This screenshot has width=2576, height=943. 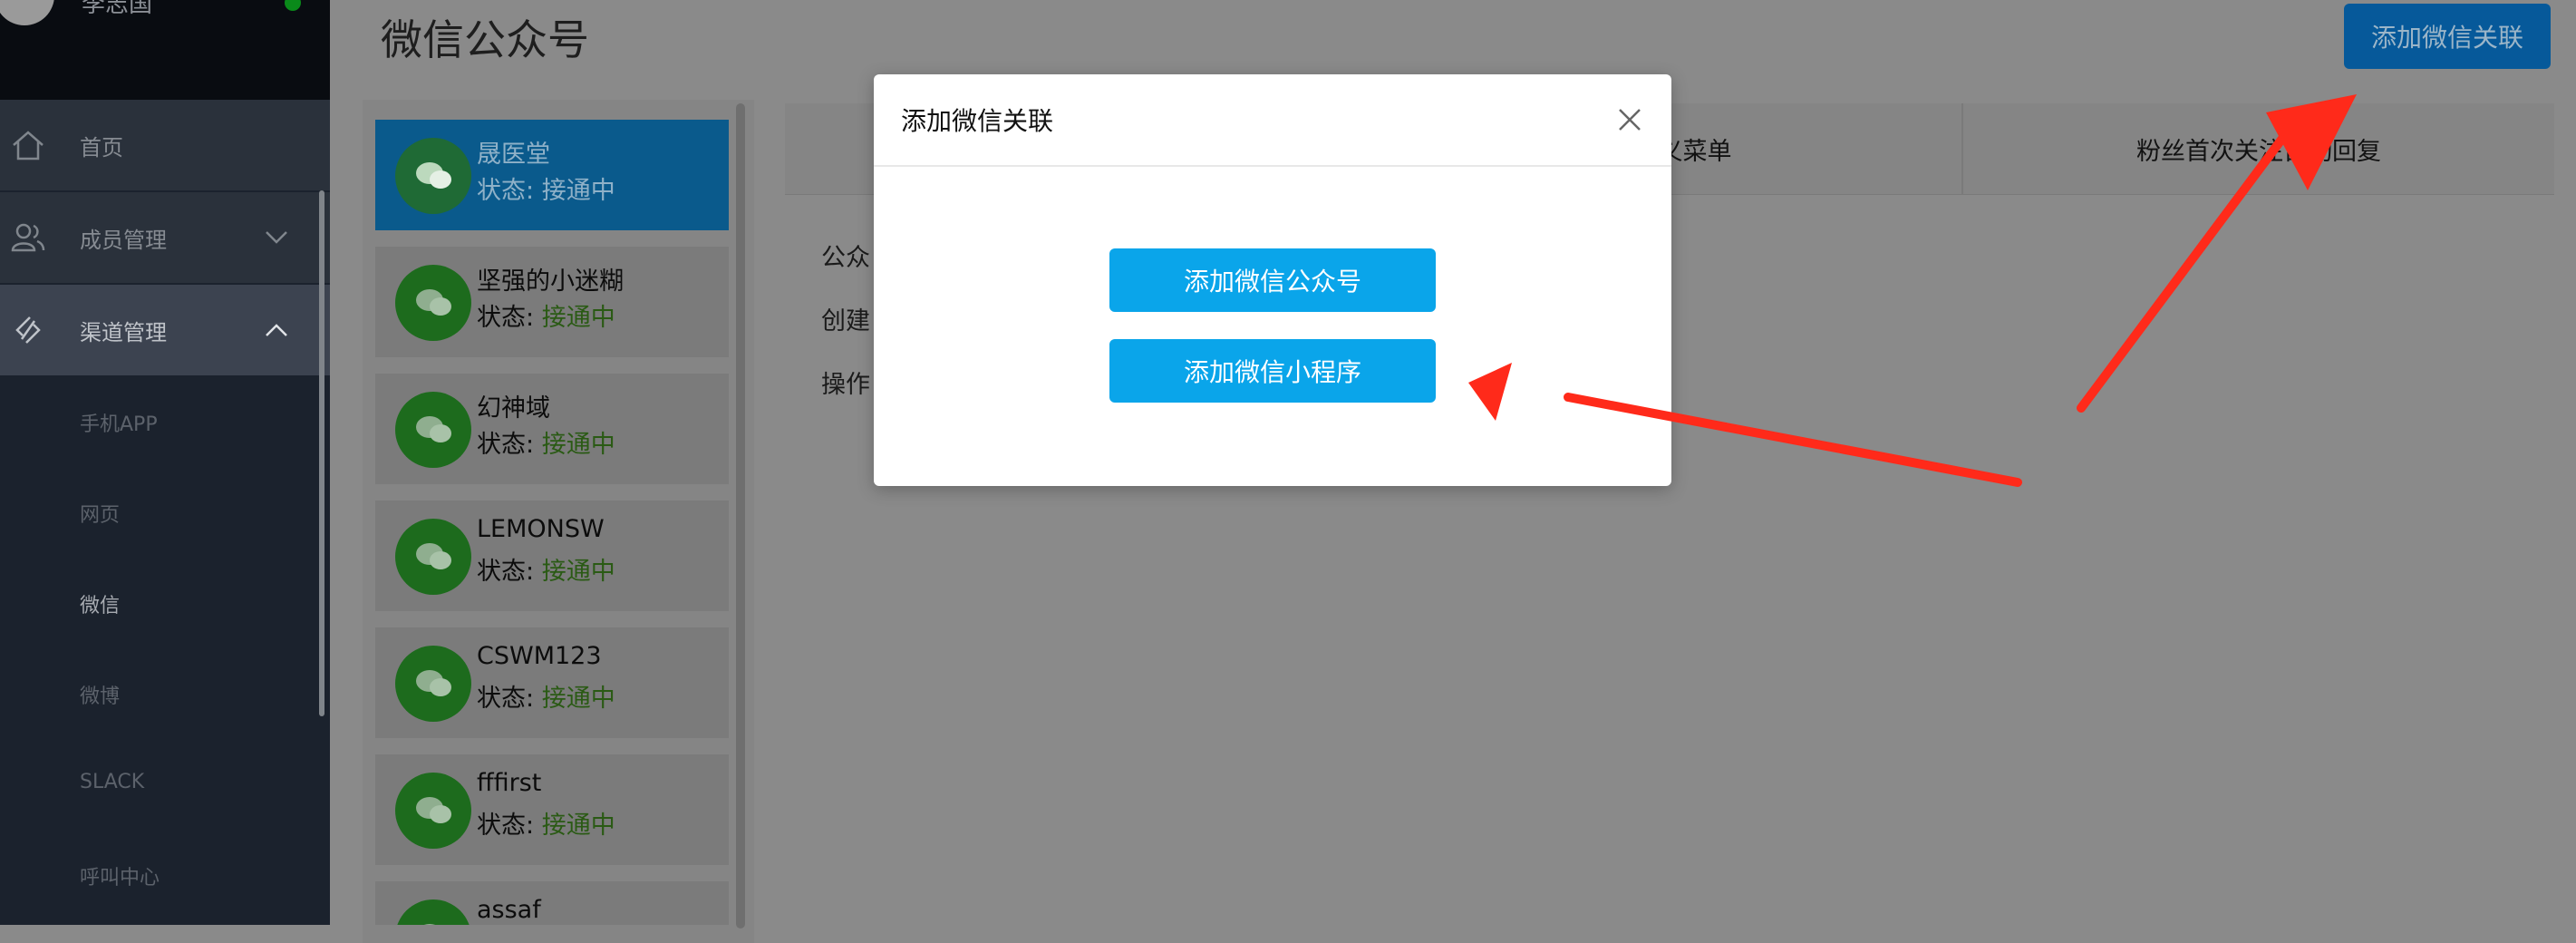 What do you see at coordinates (1912, 290) in the screenshot?
I see `annotation-arrows` at bounding box center [1912, 290].